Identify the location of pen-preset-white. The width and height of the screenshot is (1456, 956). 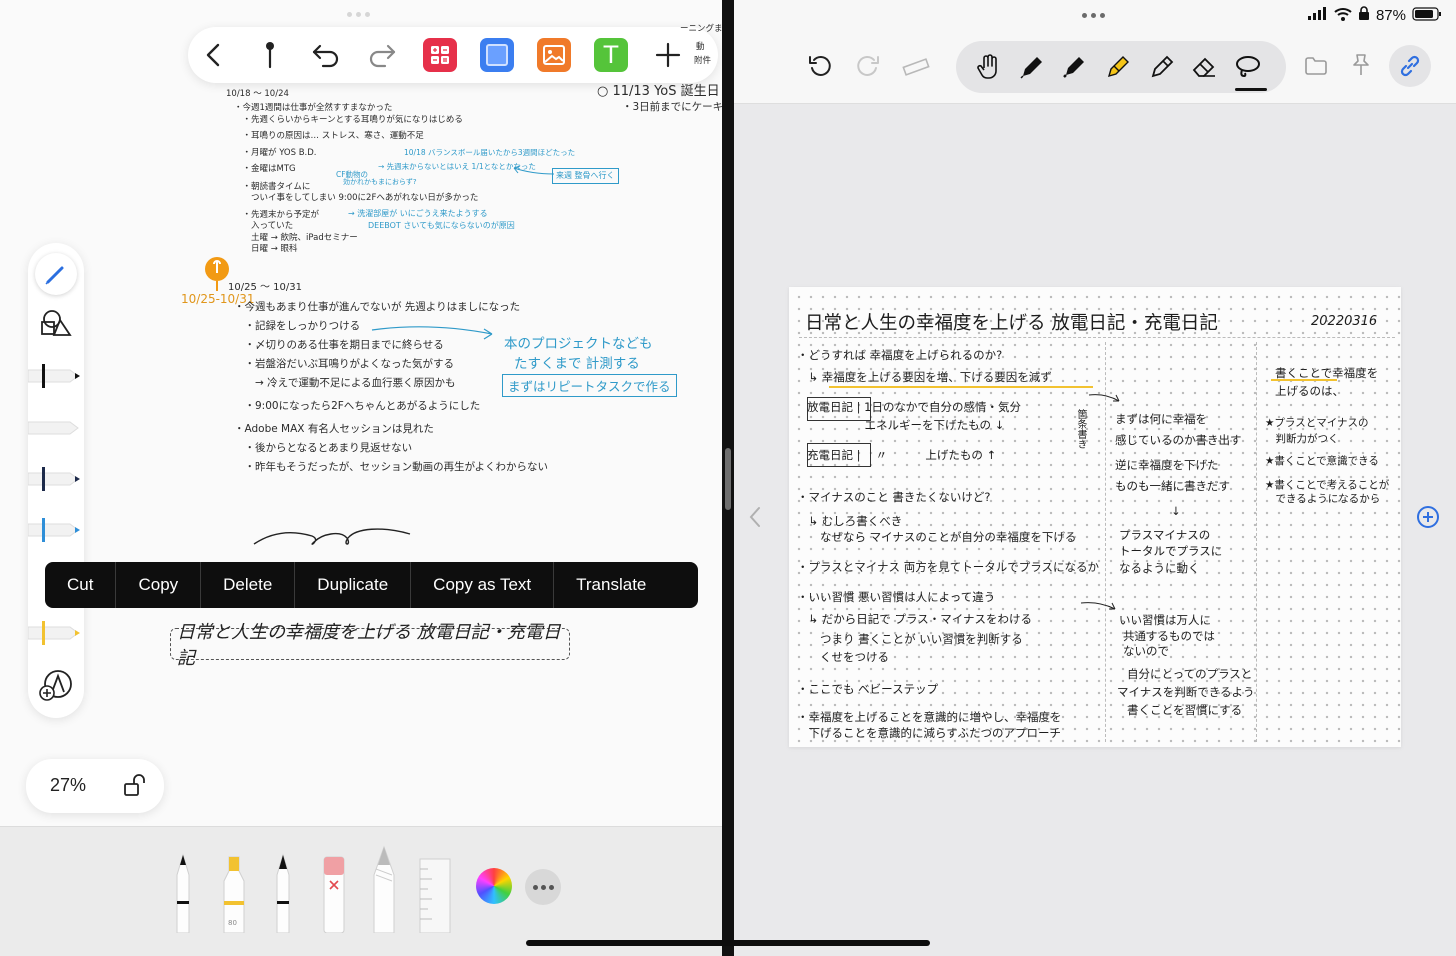
(55, 428).